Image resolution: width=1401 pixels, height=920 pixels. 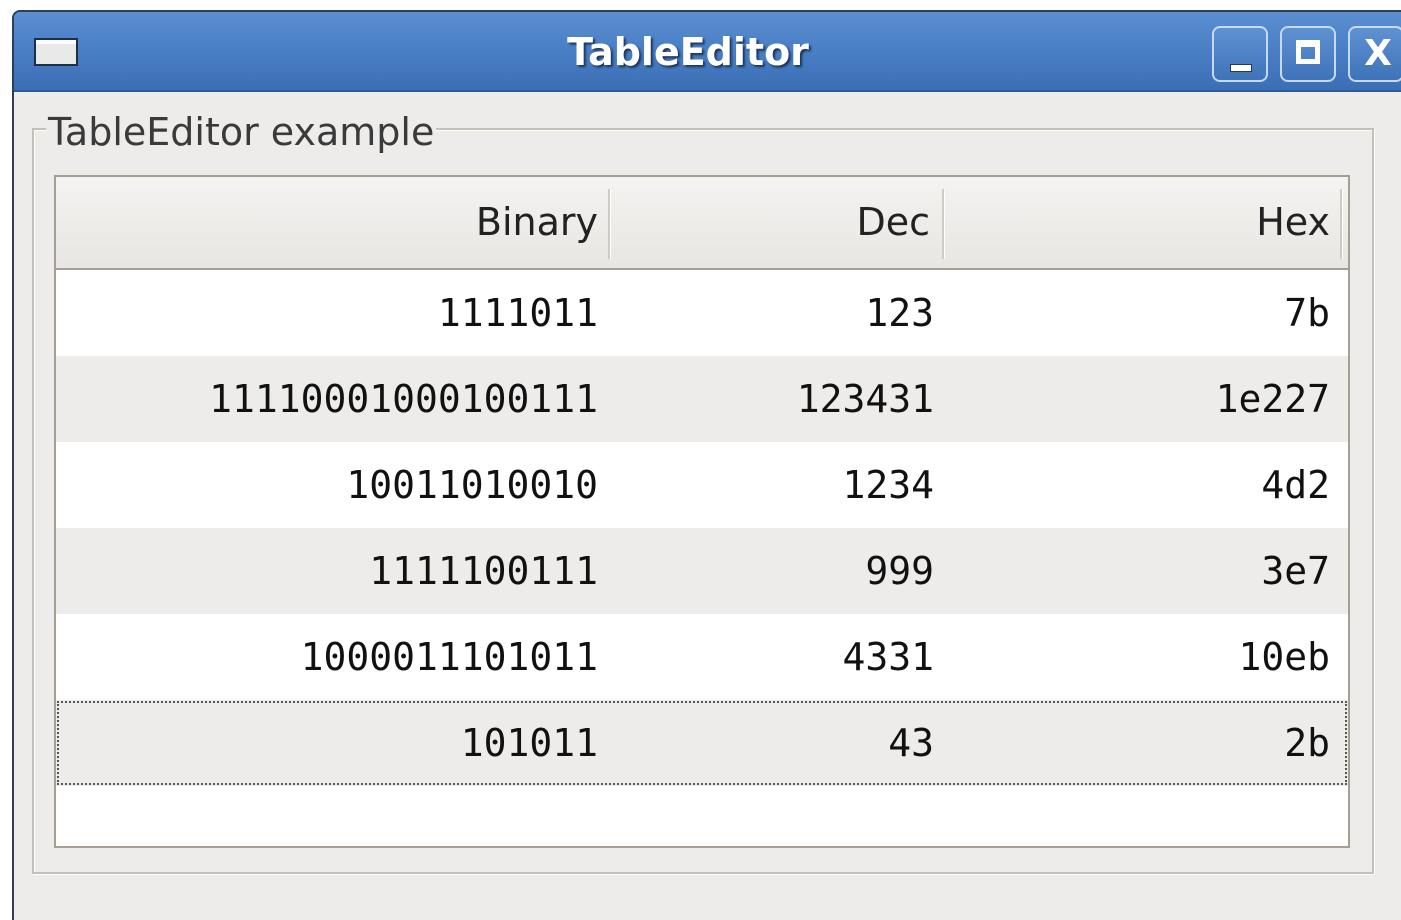 I want to click on table-row: 10011010010 1234 4d2, so click(x=702, y=485).